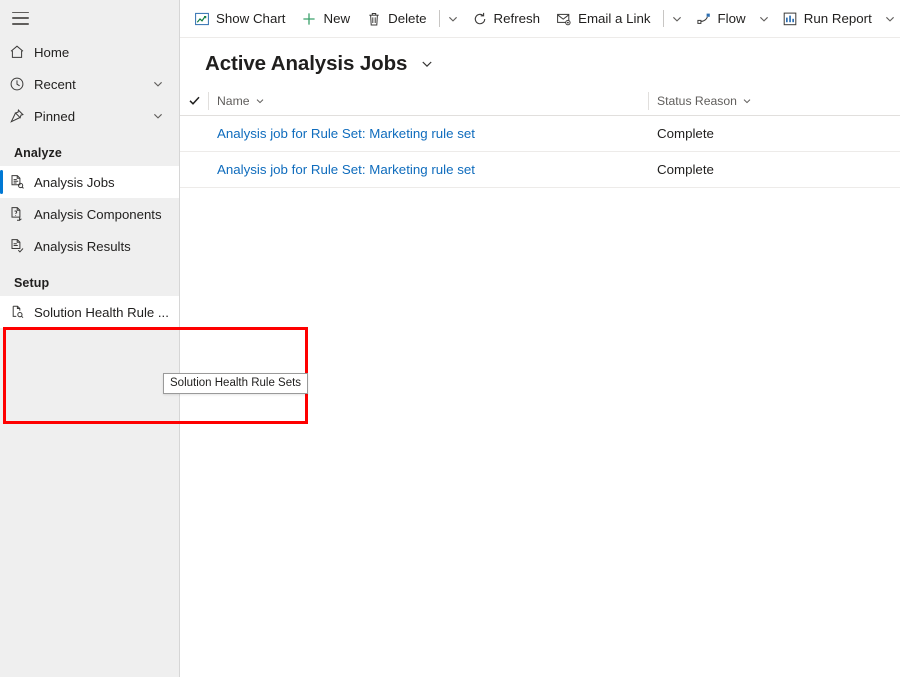 The width and height of the screenshot is (900, 677). Describe the element at coordinates (251, 18) in the screenshot. I see `command-label: Show Chart` at that location.